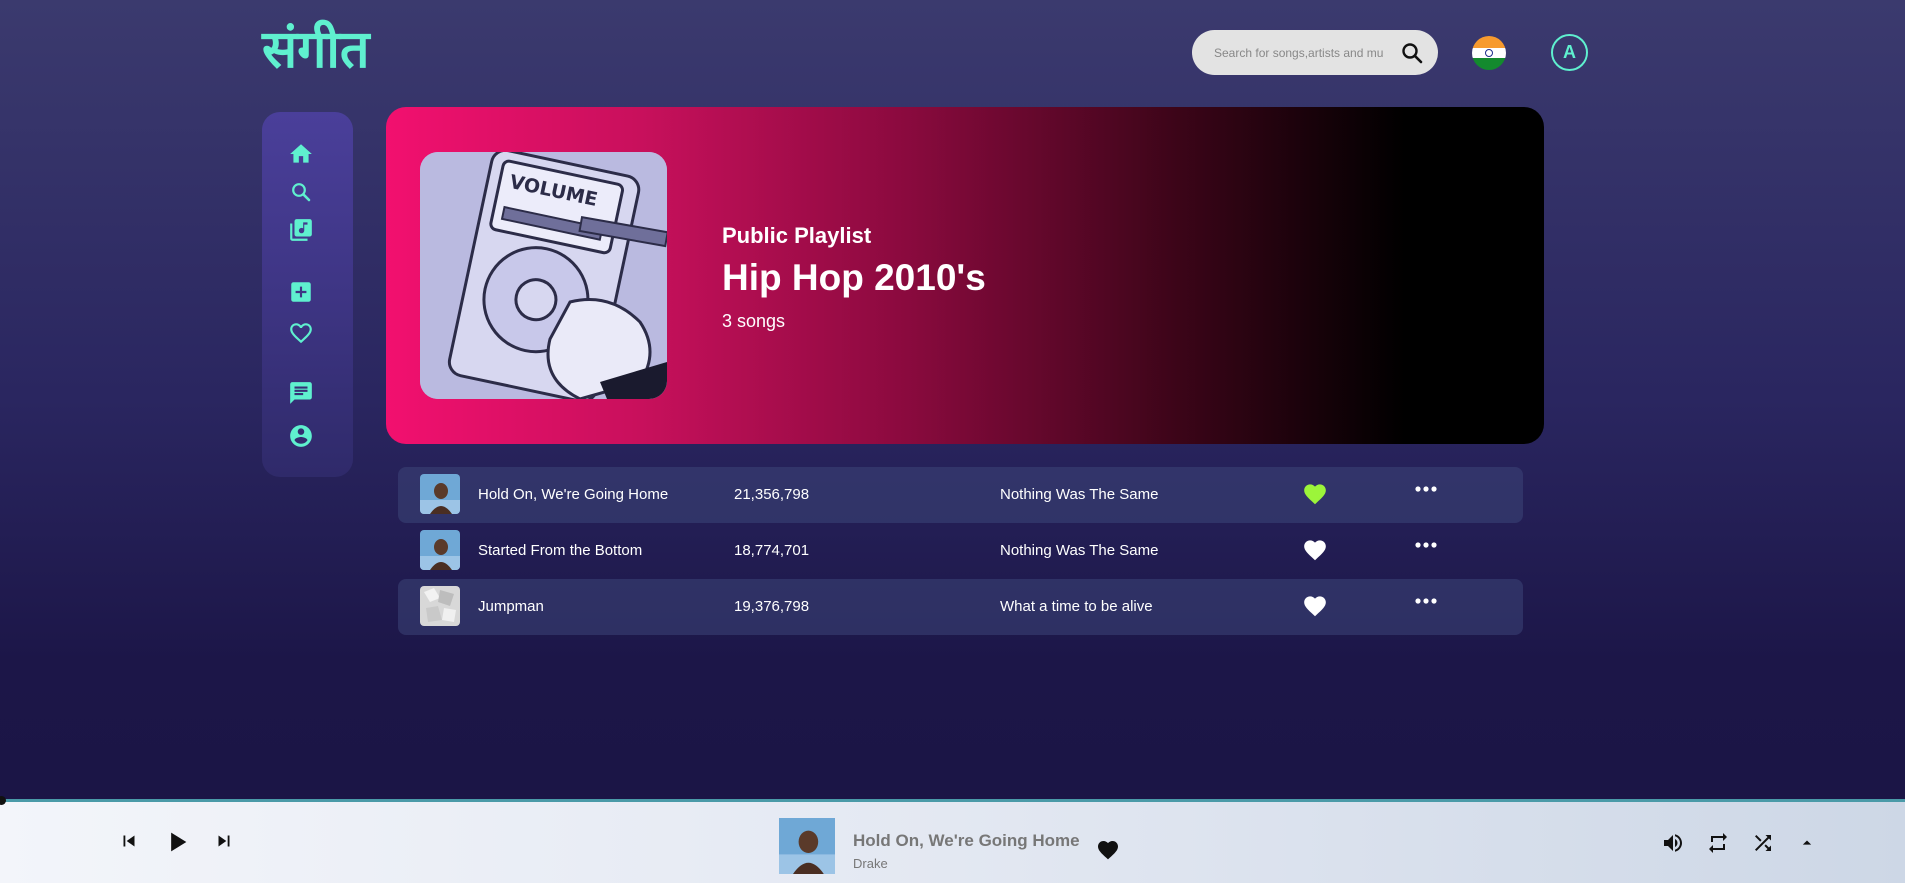 The height and width of the screenshot is (883, 1905). What do you see at coordinates (854, 277) in the screenshot?
I see `playlist-title: Hip Hop 2010's` at bounding box center [854, 277].